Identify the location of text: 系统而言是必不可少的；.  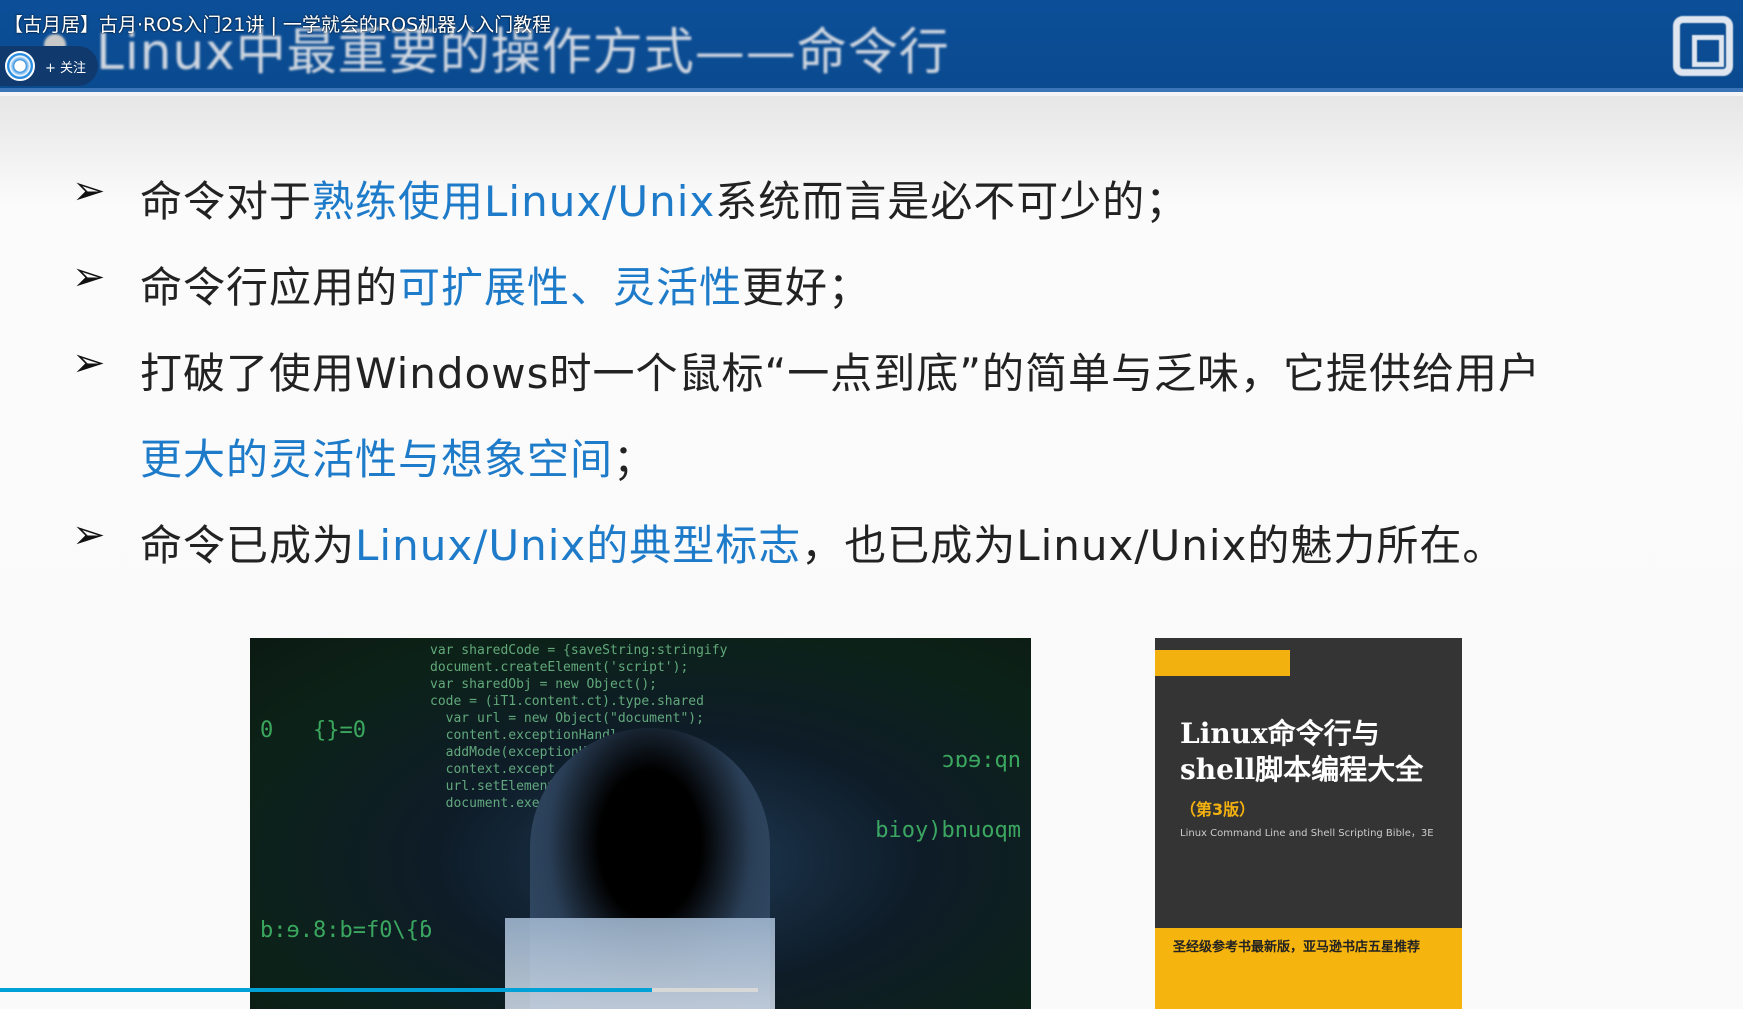
(952, 201).